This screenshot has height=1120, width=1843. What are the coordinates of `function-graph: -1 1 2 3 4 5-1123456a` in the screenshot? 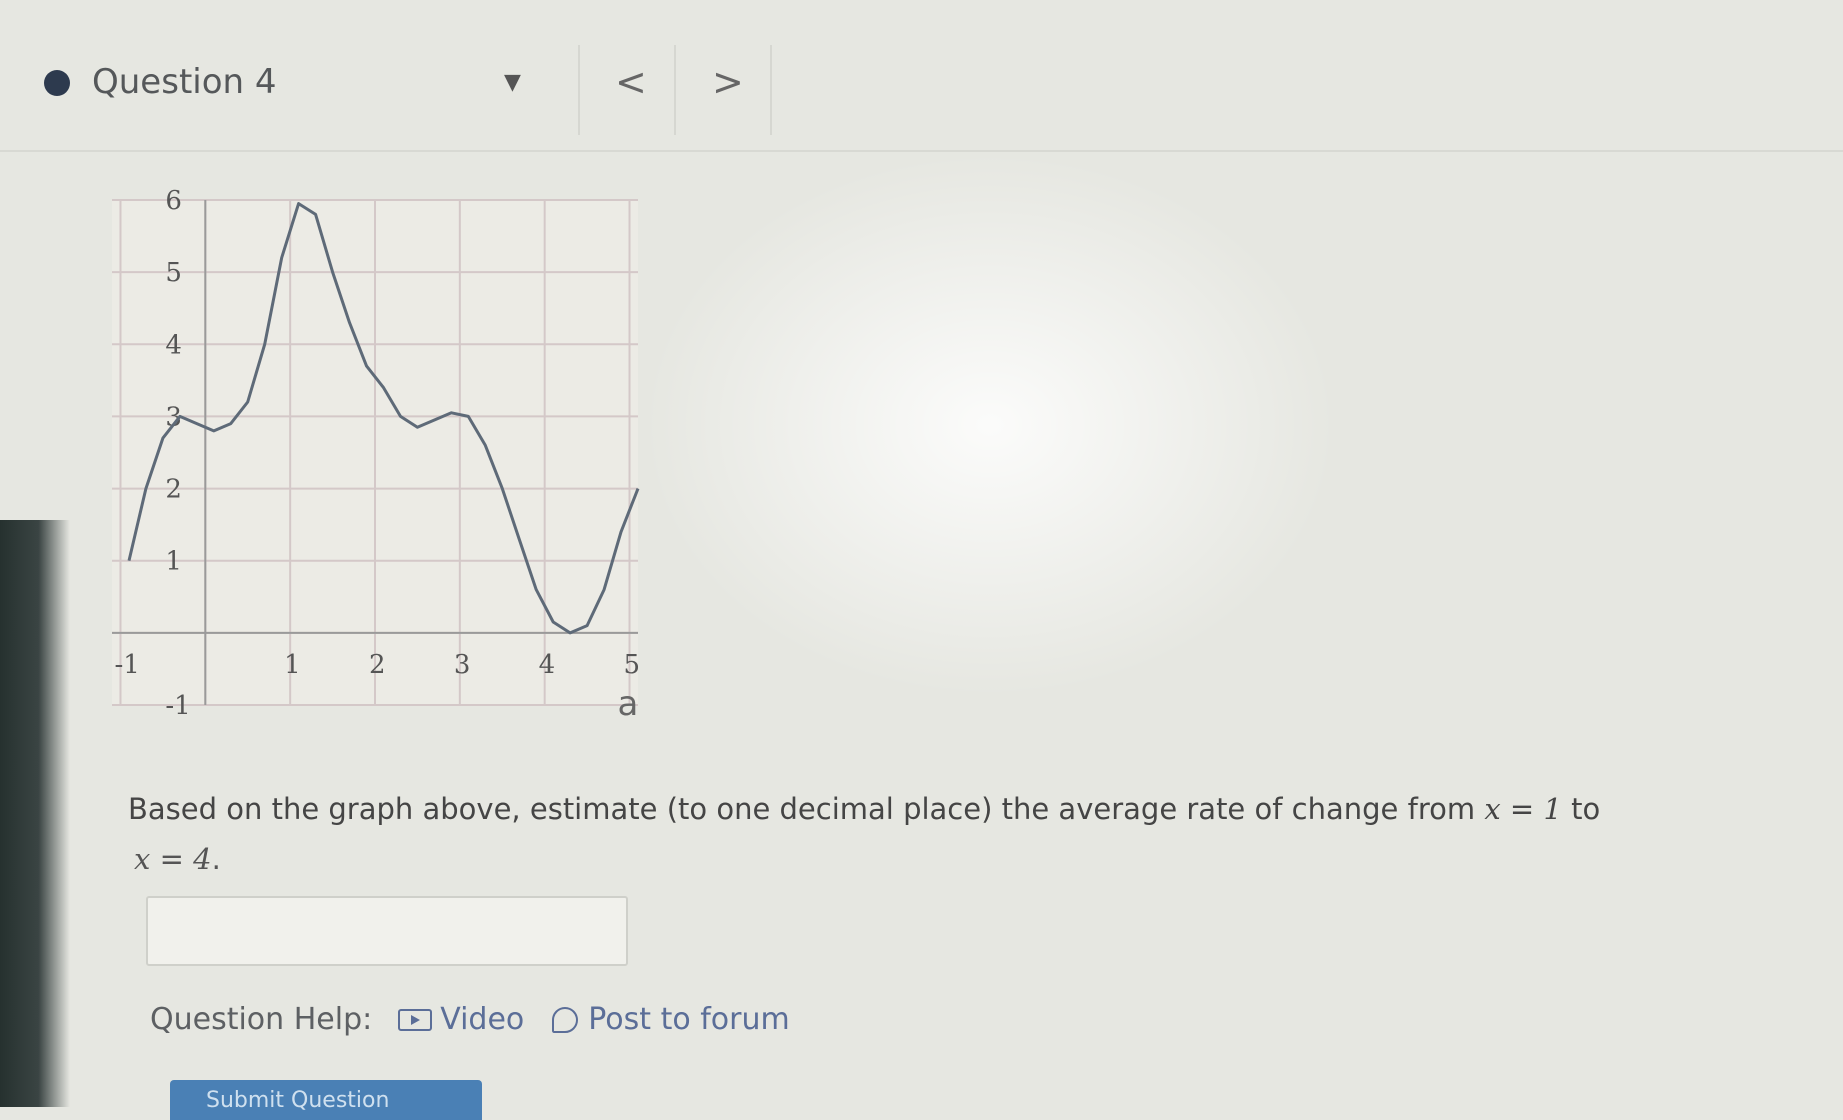 It's located at (376, 455).